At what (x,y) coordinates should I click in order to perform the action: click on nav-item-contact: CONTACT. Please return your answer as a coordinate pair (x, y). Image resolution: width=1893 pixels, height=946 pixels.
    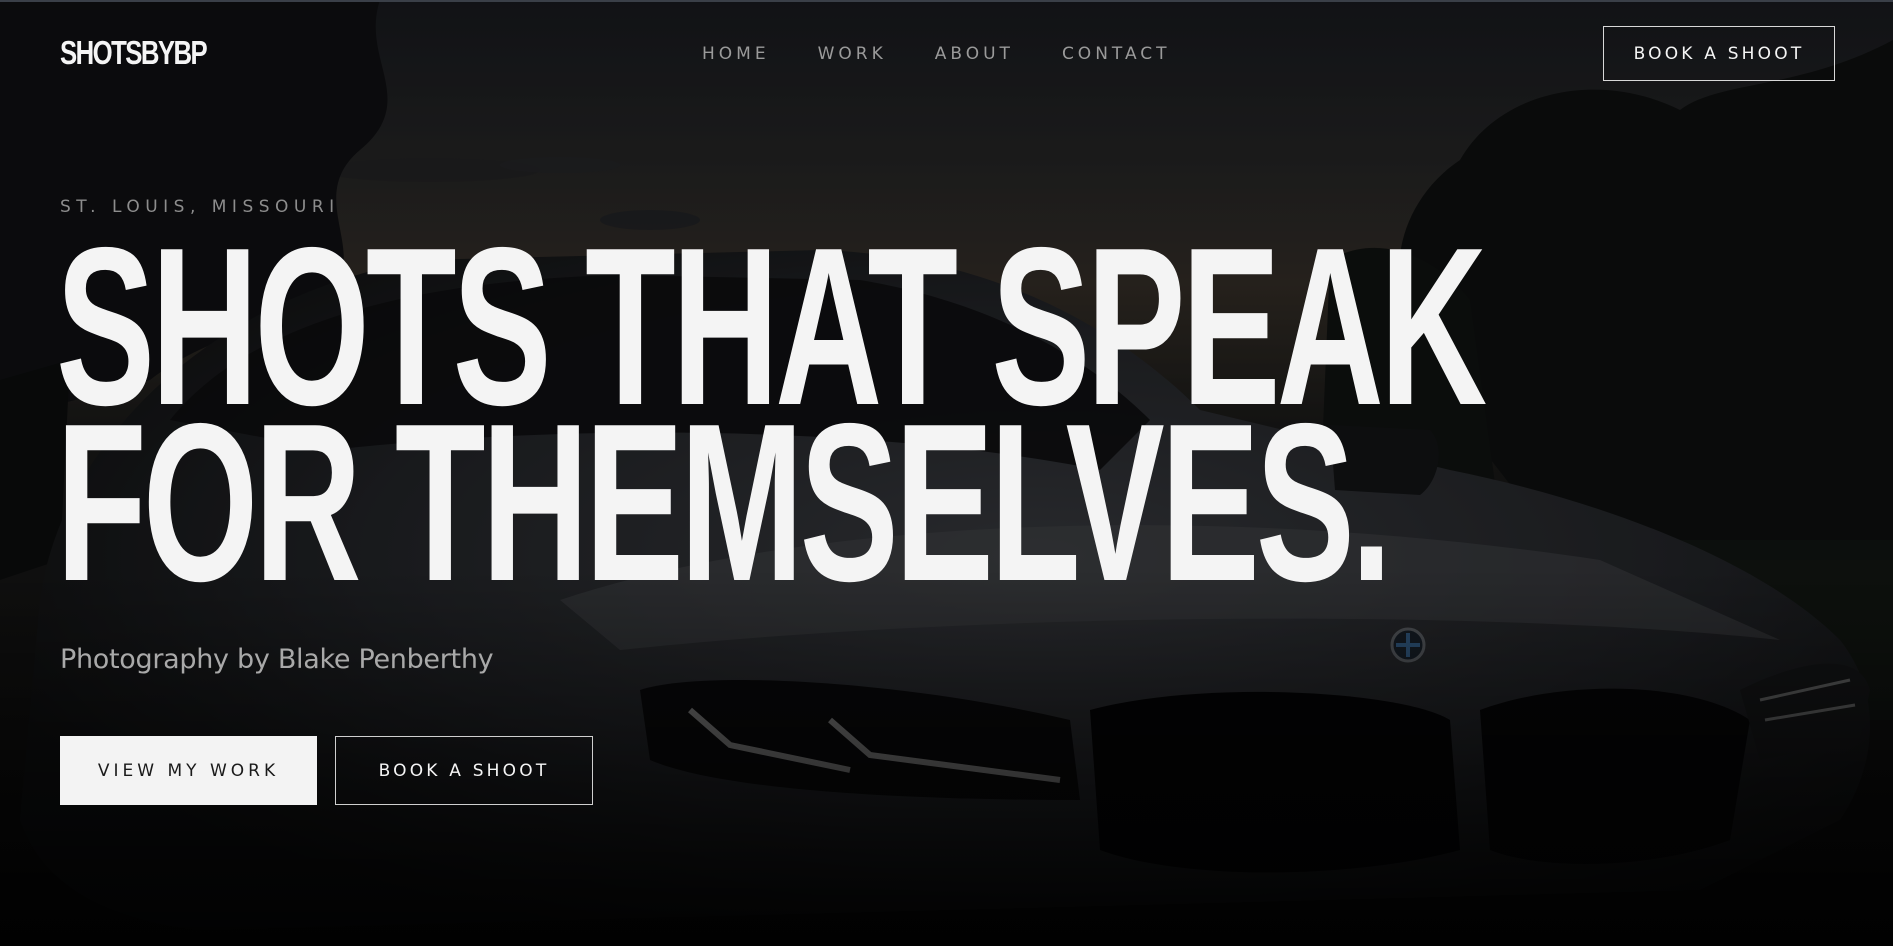
    Looking at the image, I should click on (1116, 54).